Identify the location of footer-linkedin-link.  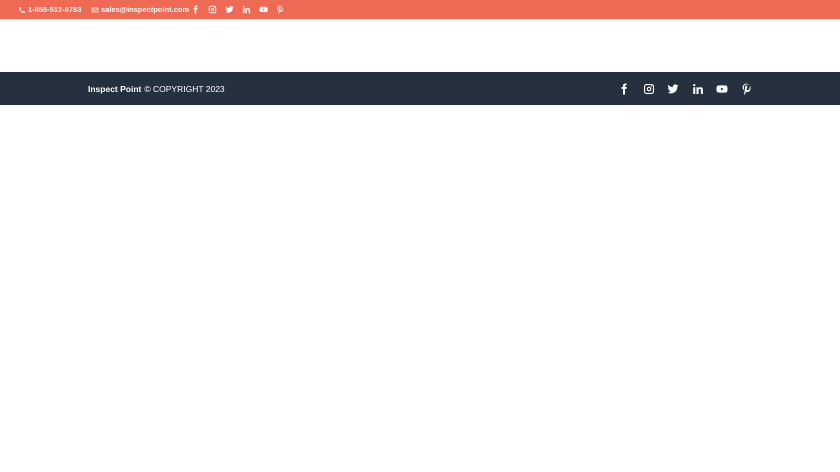
(698, 88).